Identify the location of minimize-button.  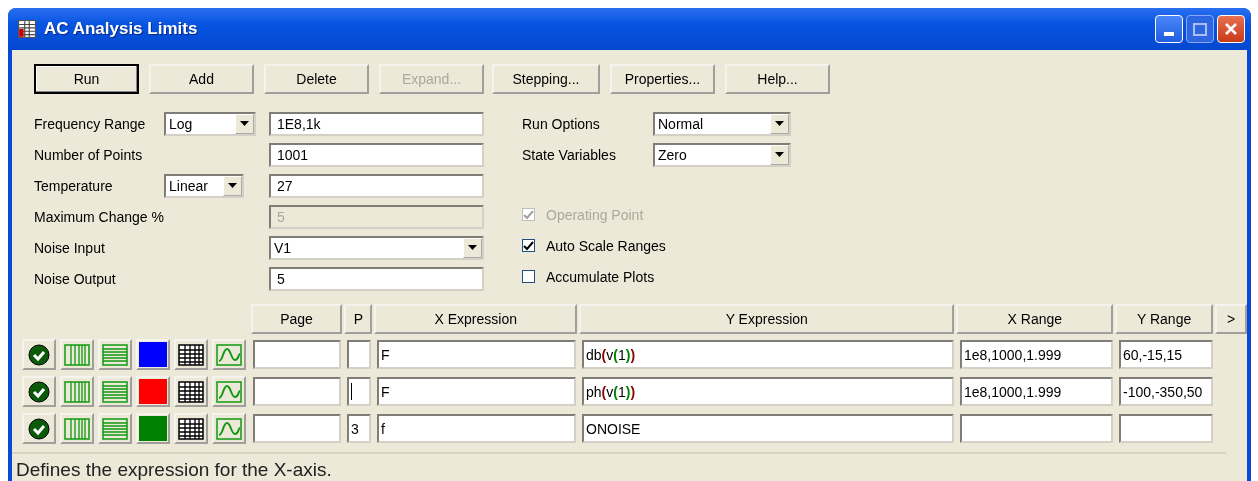
(1169, 29).